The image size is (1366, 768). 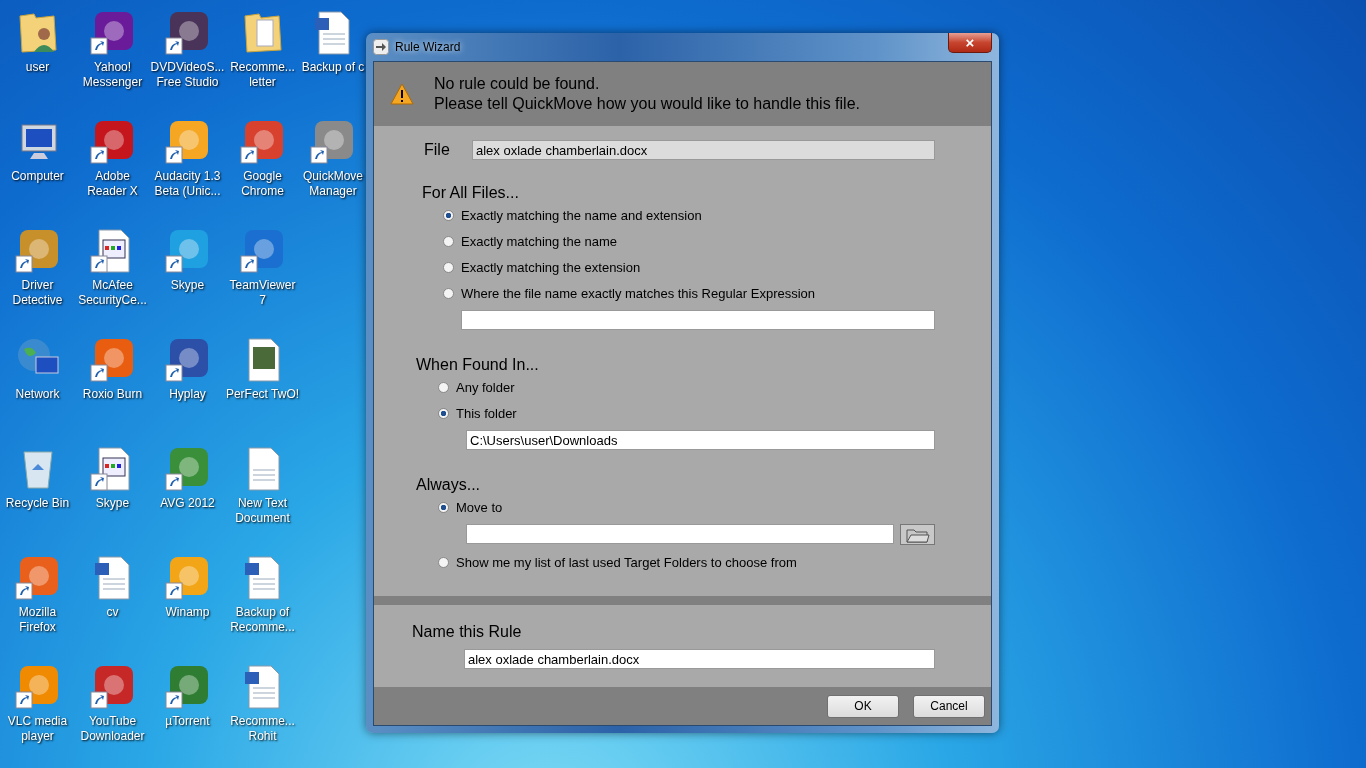 I want to click on browse-button, so click(x=917, y=534).